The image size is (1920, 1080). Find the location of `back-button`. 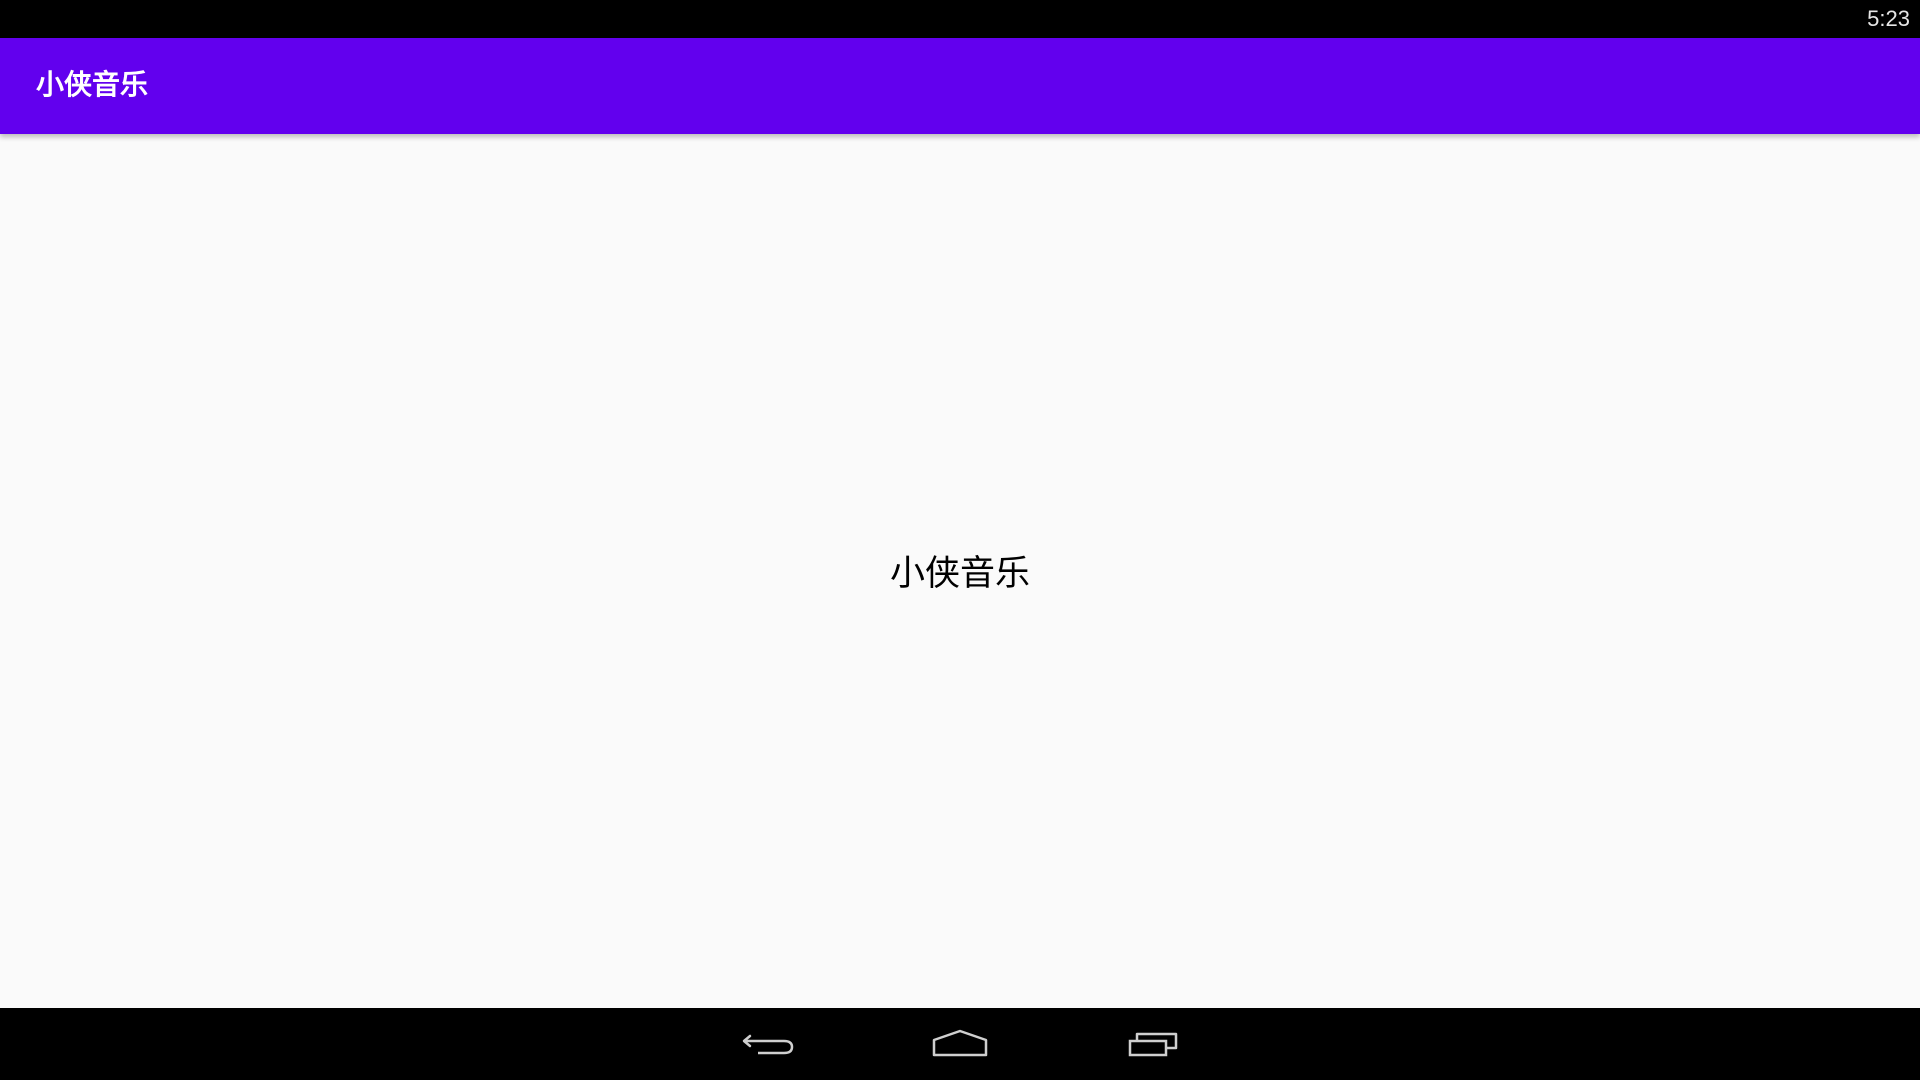

back-button is located at coordinates (768, 1044).